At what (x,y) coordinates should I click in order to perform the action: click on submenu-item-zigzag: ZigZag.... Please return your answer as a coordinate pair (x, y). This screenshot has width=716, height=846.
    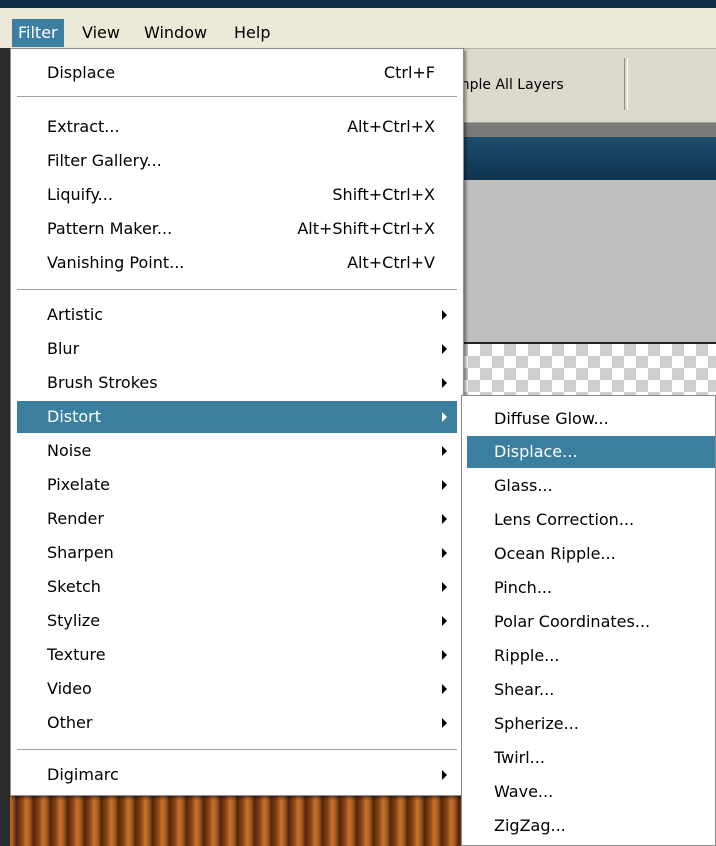
    Looking at the image, I should click on (591, 826).